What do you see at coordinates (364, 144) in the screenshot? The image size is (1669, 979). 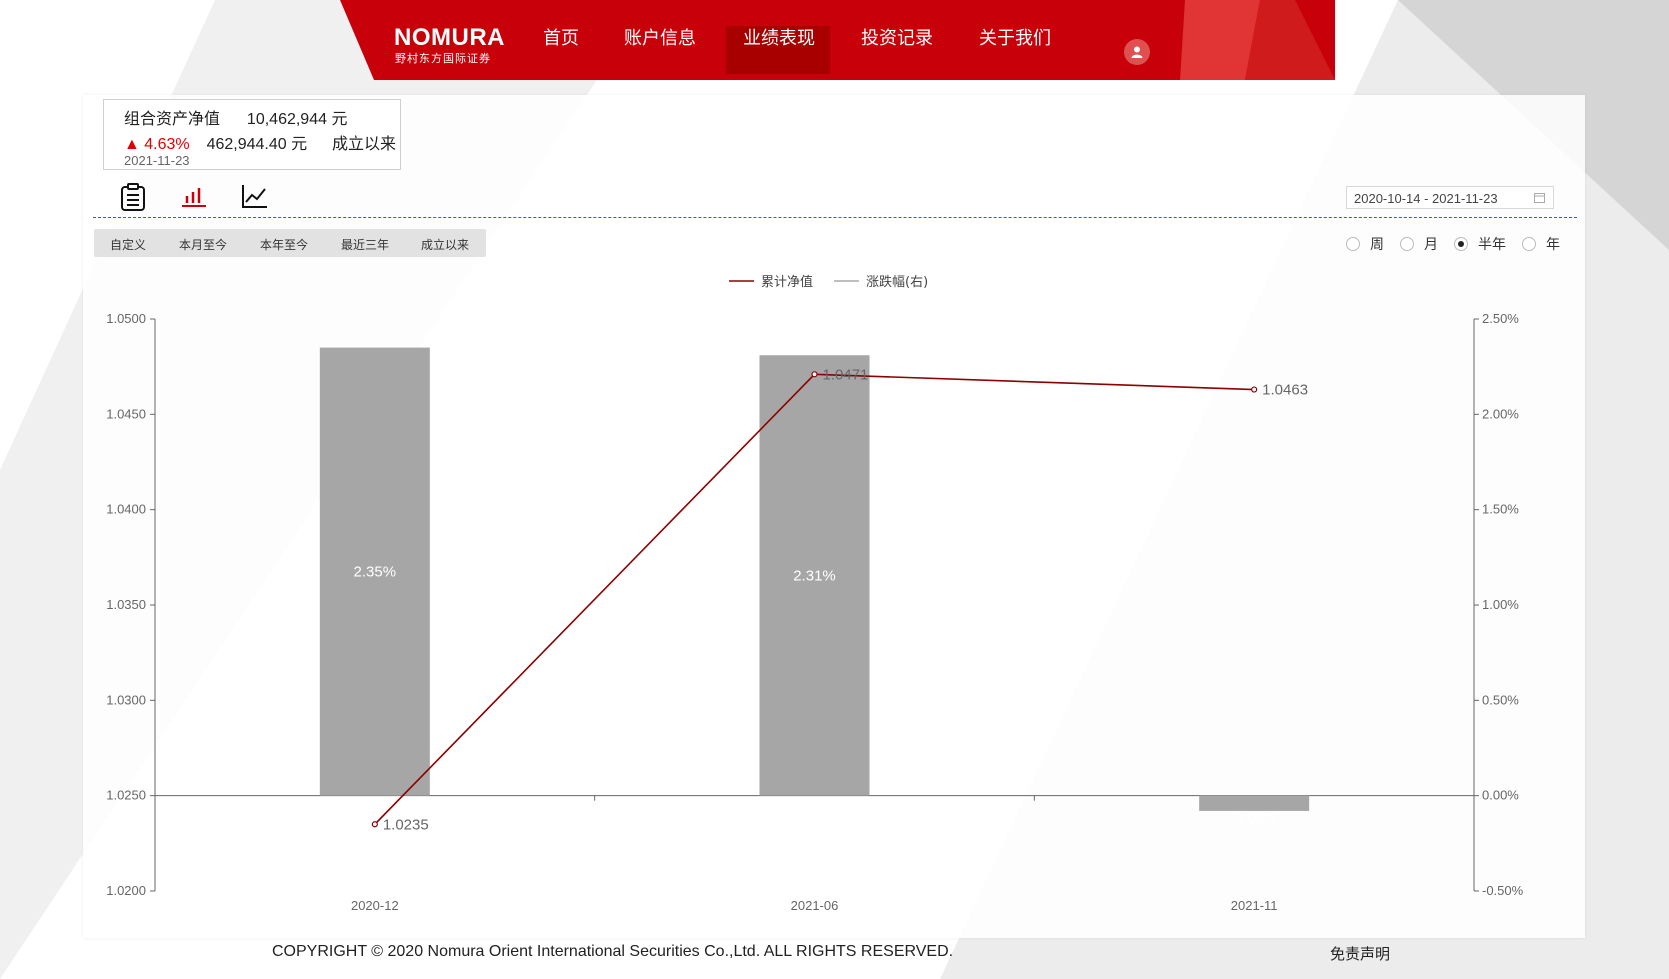 I see `change-period: 成立以来` at bounding box center [364, 144].